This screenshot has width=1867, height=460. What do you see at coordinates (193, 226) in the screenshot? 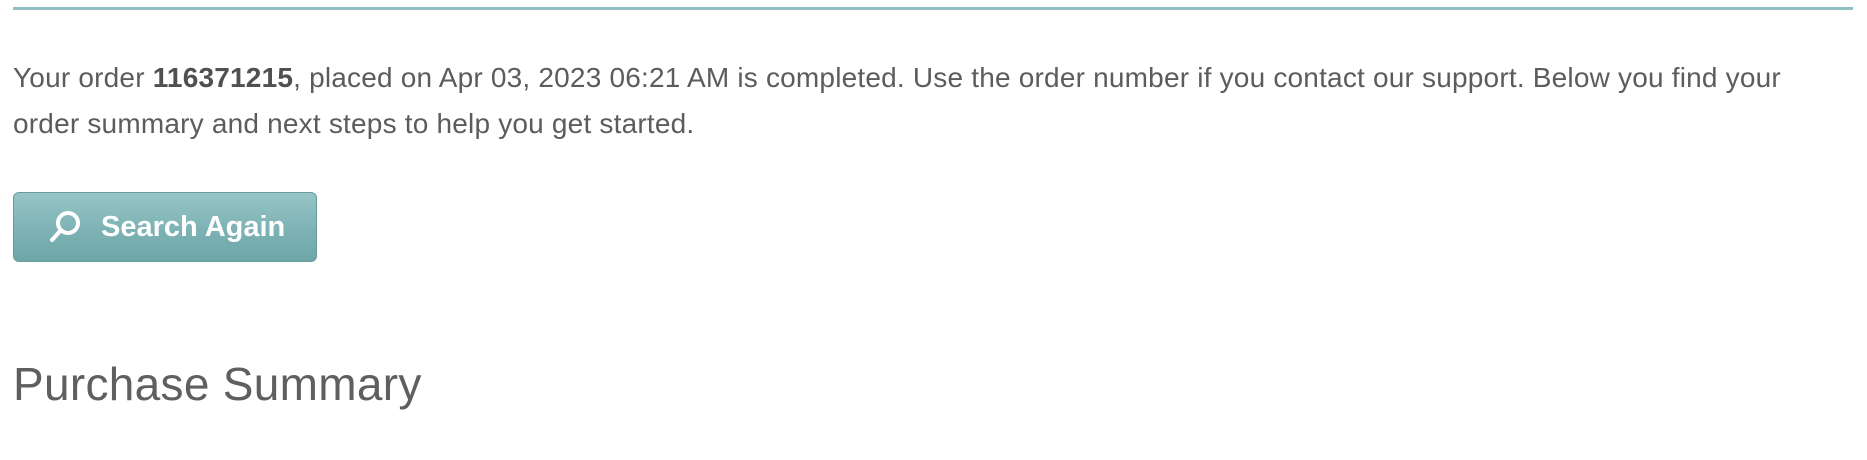
I see `search-again-label: Search Again` at bounding box center [193, 226].